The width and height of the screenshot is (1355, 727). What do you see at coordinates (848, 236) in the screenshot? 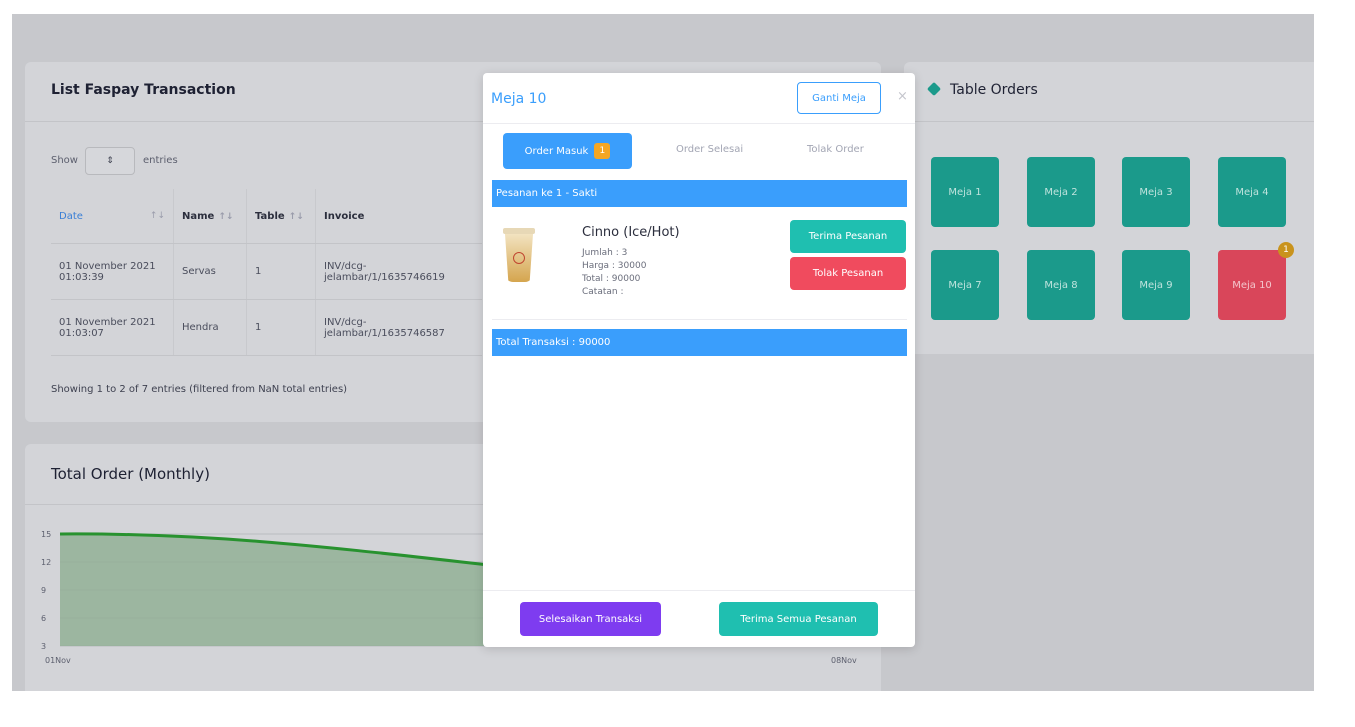
I see `accept-order-button: Terima Pesanan` at bounding box center [848, 236].